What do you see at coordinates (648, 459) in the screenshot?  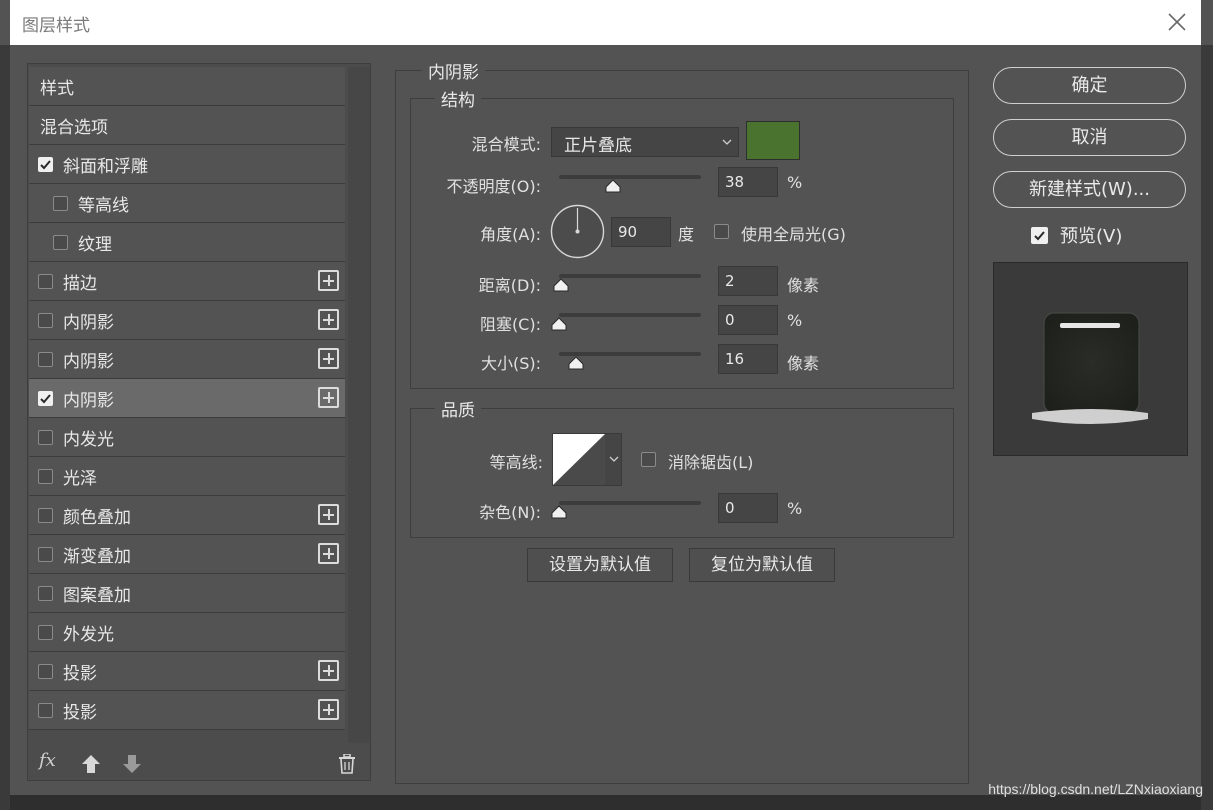 I see `antialias-checkbox` at bounding box center [648, 459].